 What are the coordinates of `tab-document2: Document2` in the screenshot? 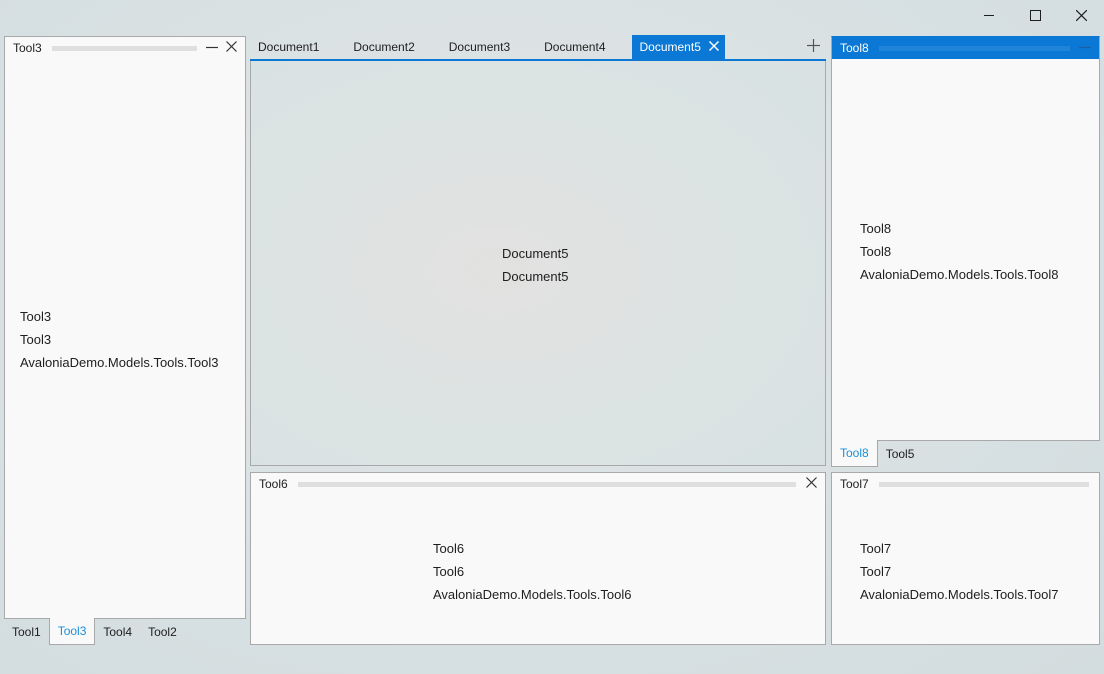 It's located at (383, 47).